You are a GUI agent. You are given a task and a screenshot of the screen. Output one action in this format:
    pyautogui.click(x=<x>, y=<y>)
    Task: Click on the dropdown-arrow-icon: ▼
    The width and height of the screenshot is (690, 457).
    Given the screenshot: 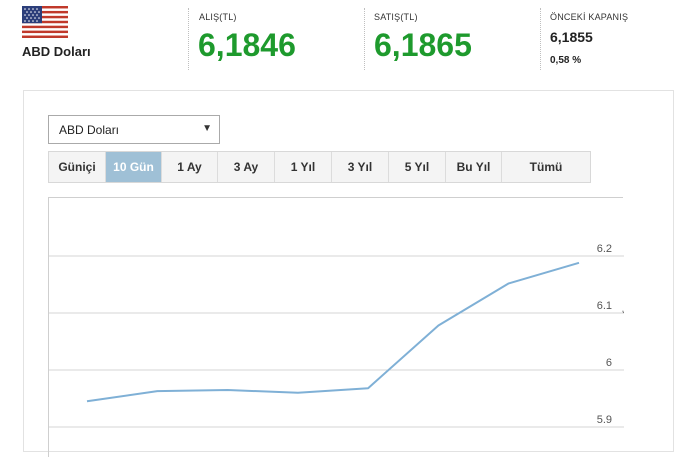 What is the action you would take?
    pyautogui.click(x=207, y=128)
    